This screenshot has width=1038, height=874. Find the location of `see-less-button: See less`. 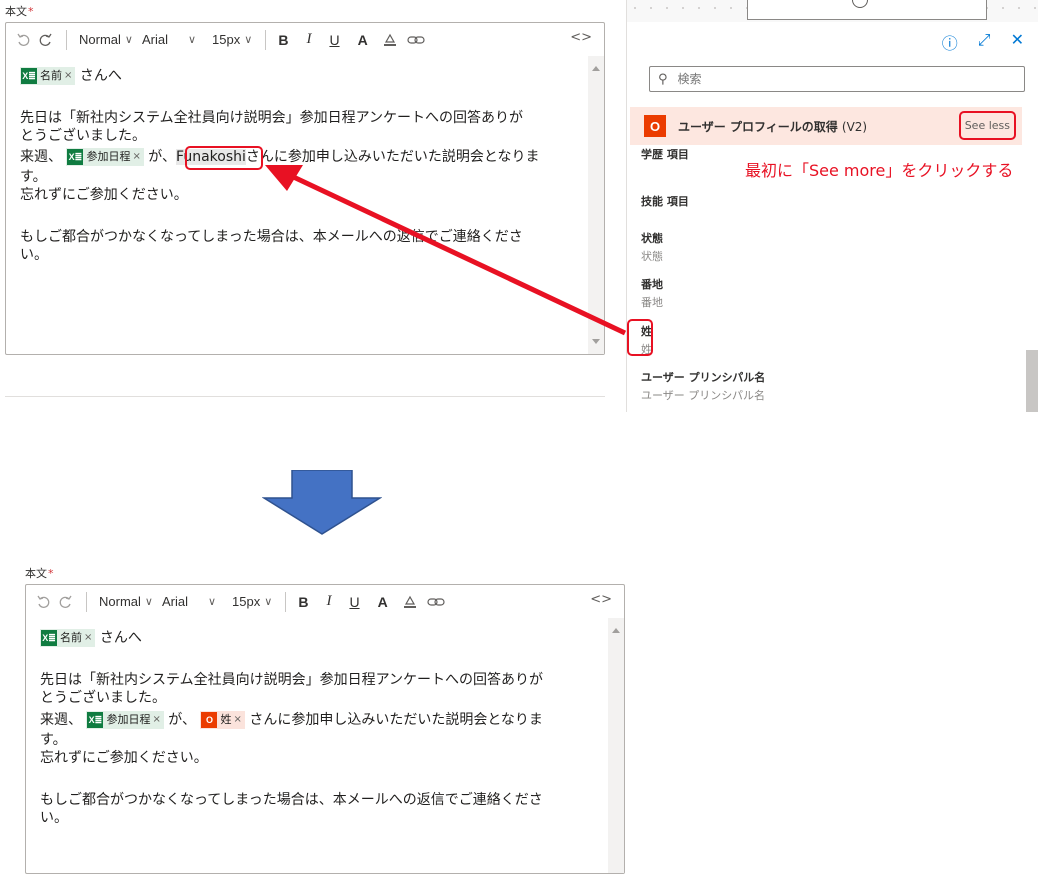

see-less-button: See less is located at coordinates (987, 125).